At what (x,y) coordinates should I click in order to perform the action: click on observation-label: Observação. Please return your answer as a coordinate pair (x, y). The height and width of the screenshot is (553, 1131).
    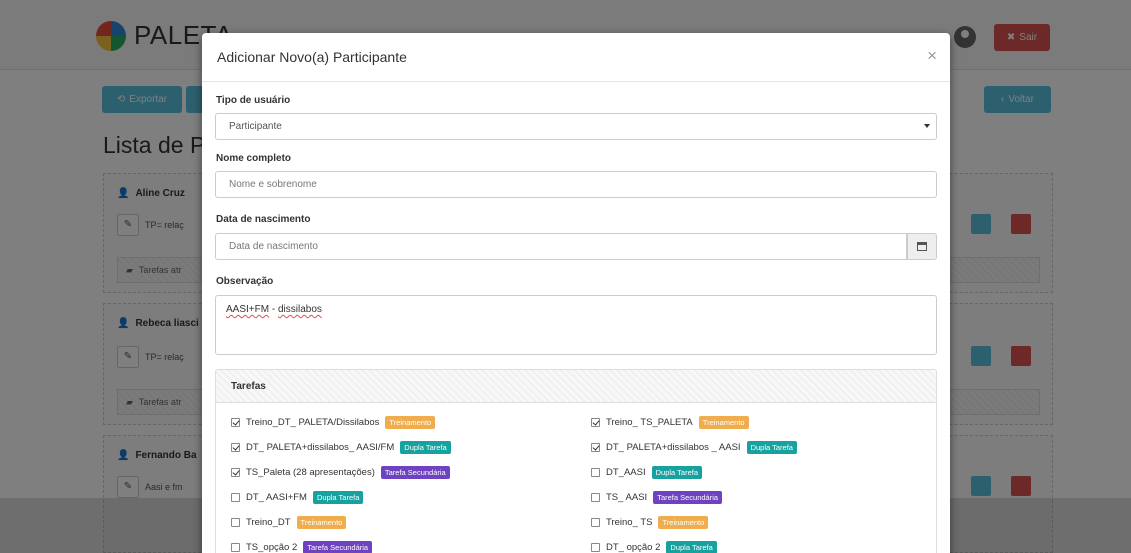
    Looking at the image, I should click on (245, 281).